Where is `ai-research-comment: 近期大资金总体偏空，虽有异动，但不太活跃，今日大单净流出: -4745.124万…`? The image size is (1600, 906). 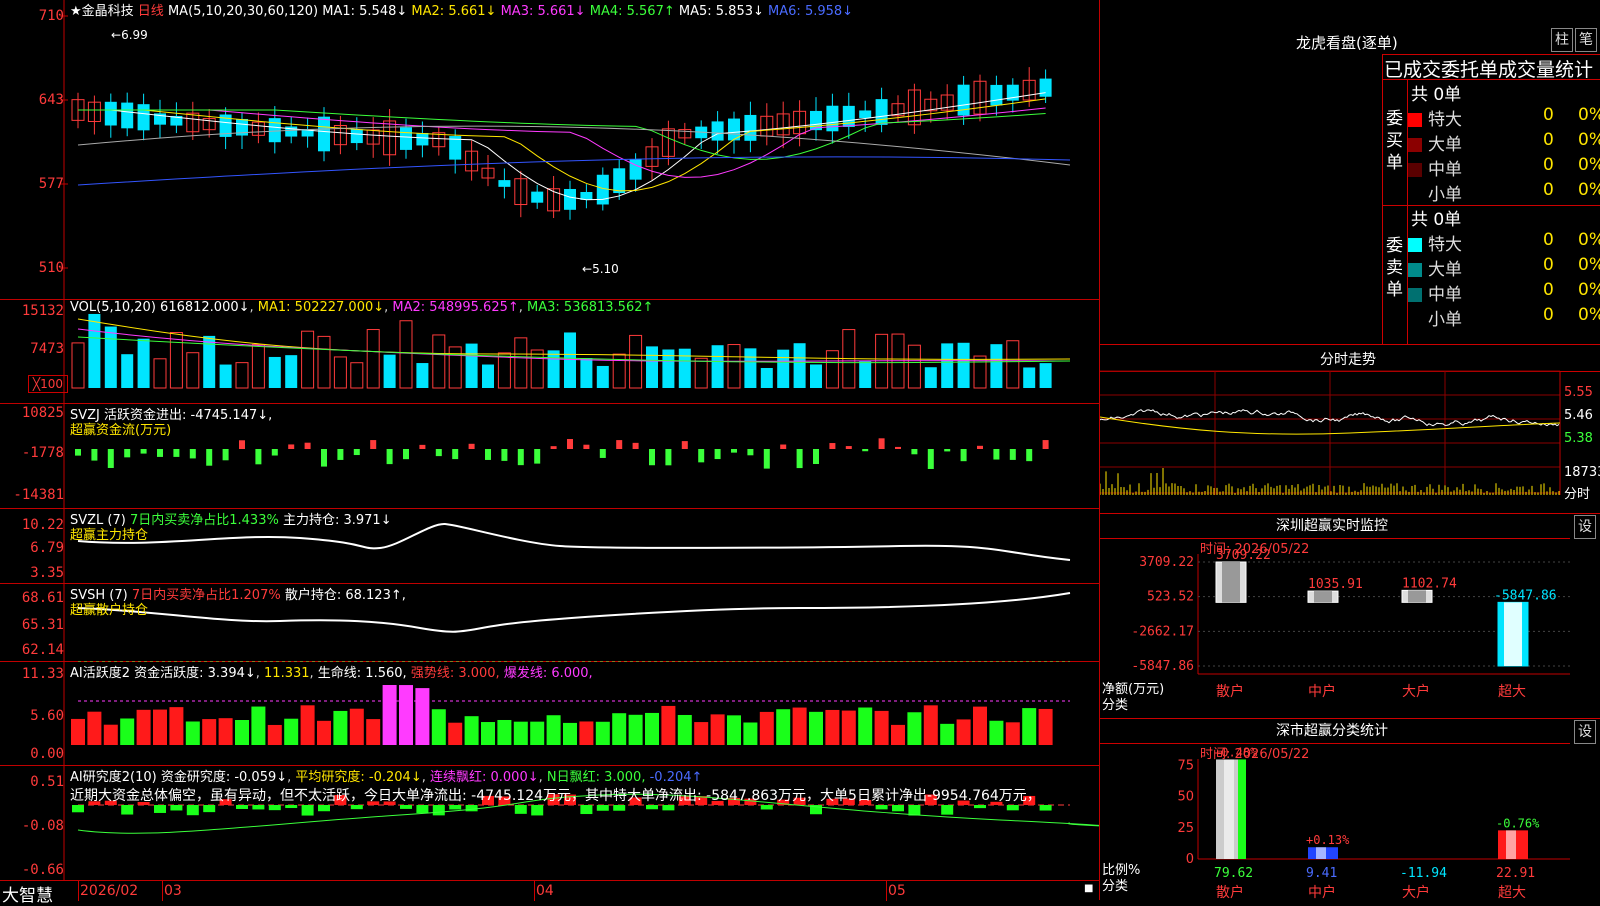 ai-research-comment: 近期大资金总体偏空，虽有异动，但不太活跃，今日大单净流出: -4745.124万… is located at coordinates (555, 796).